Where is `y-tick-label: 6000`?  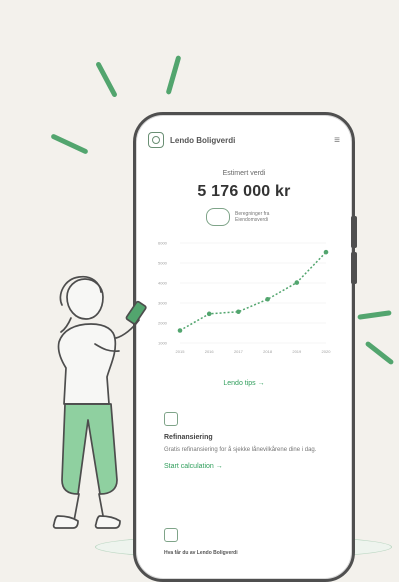 y-tick-label: 6000 is located at coordinates (163, 243).